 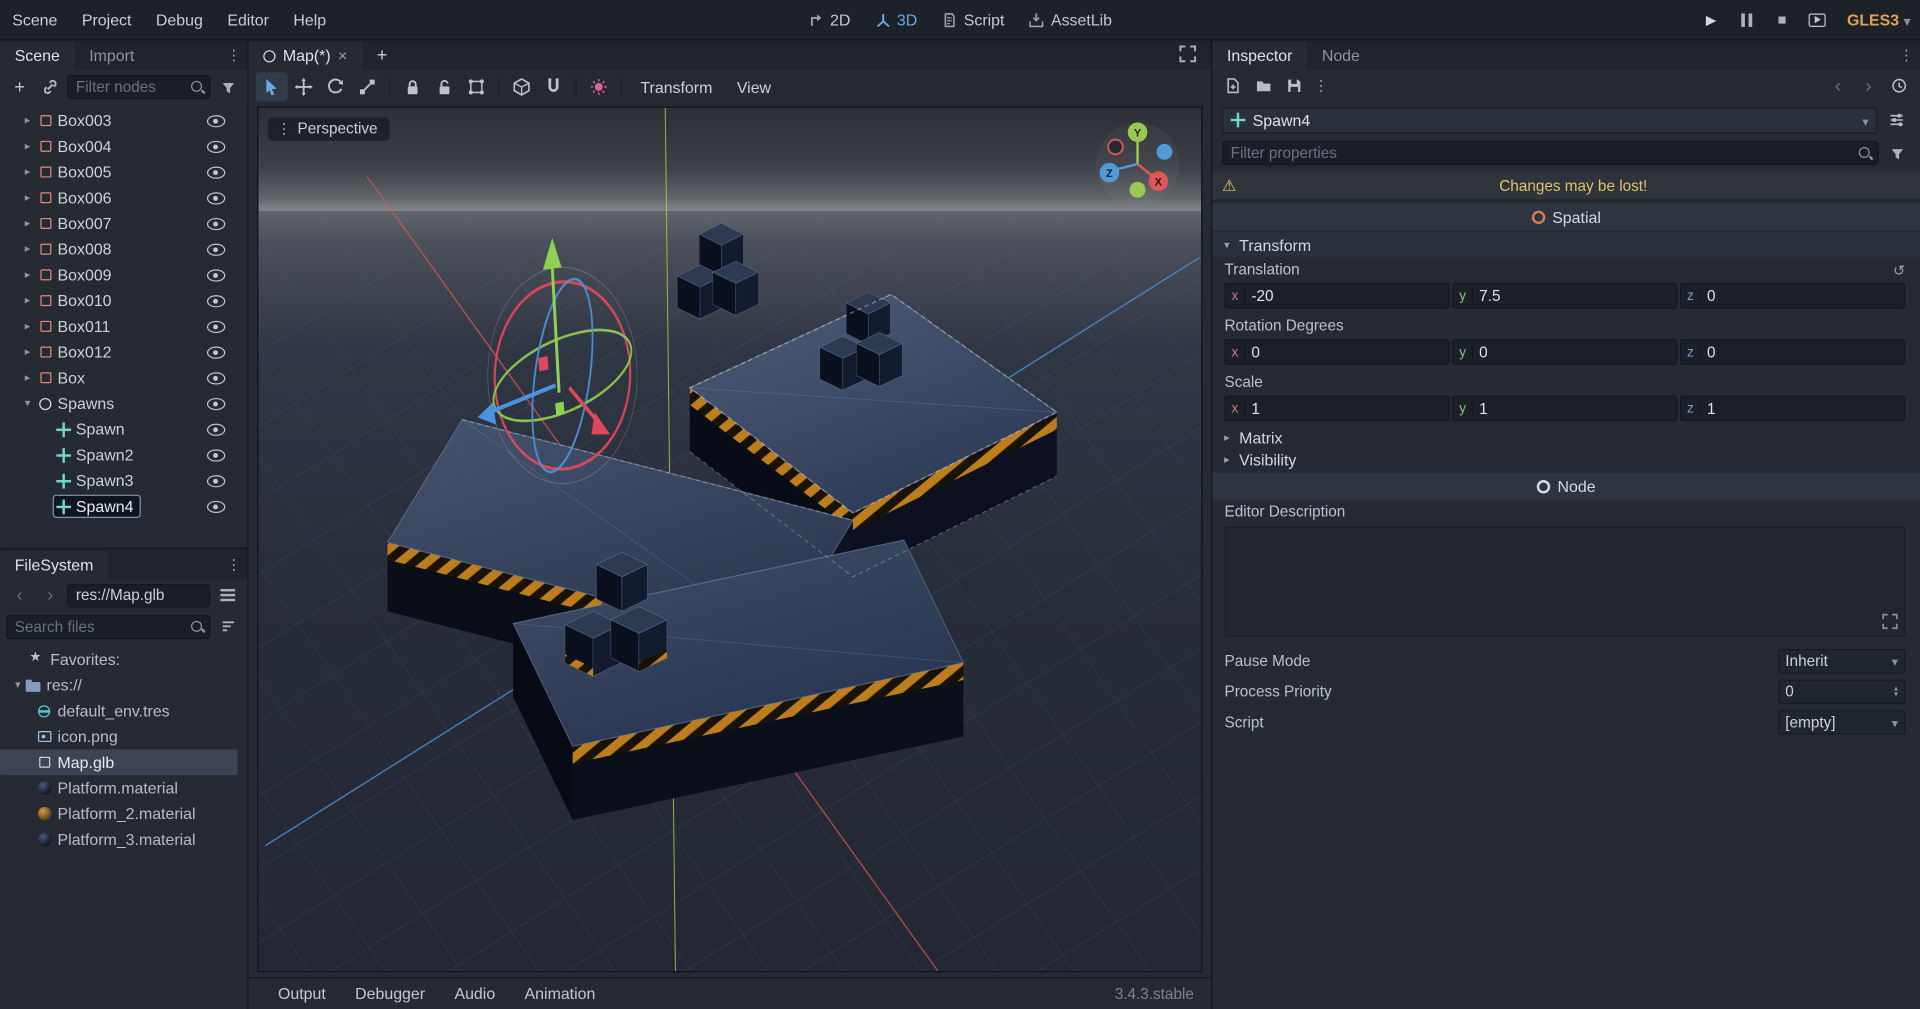 What do you see at coordinates (302, 993) in the screenshot?
I see `output-button: Output` at bounding box center [302, 993].